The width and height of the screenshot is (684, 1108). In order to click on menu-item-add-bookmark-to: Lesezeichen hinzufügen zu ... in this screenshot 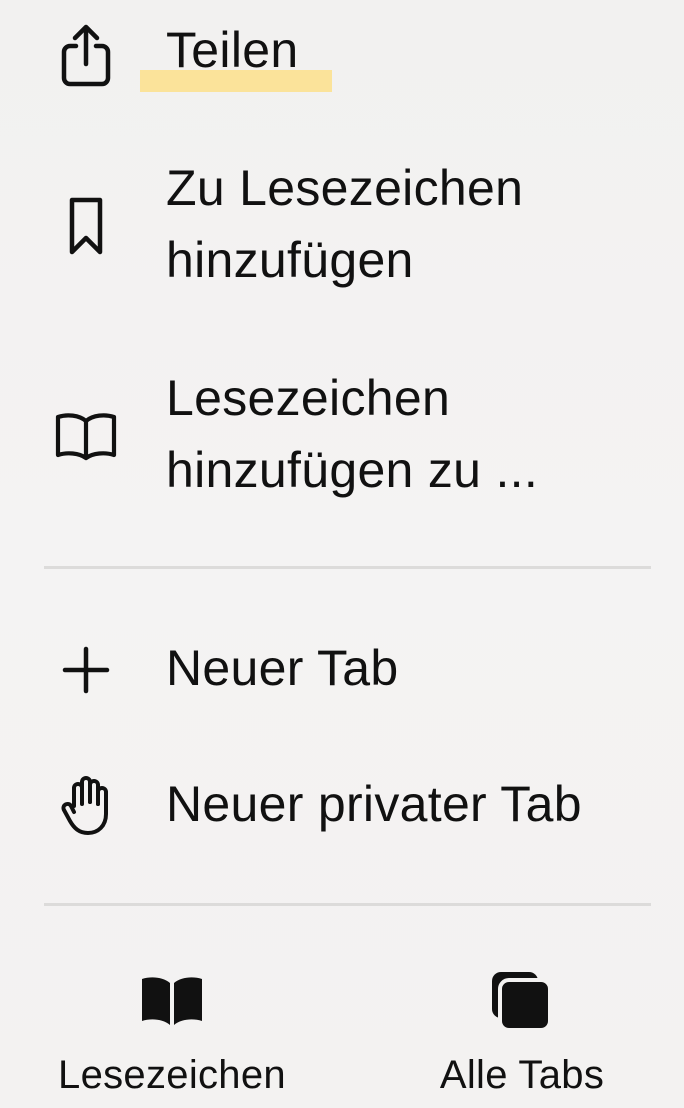, I will do `click(342, 436)`.